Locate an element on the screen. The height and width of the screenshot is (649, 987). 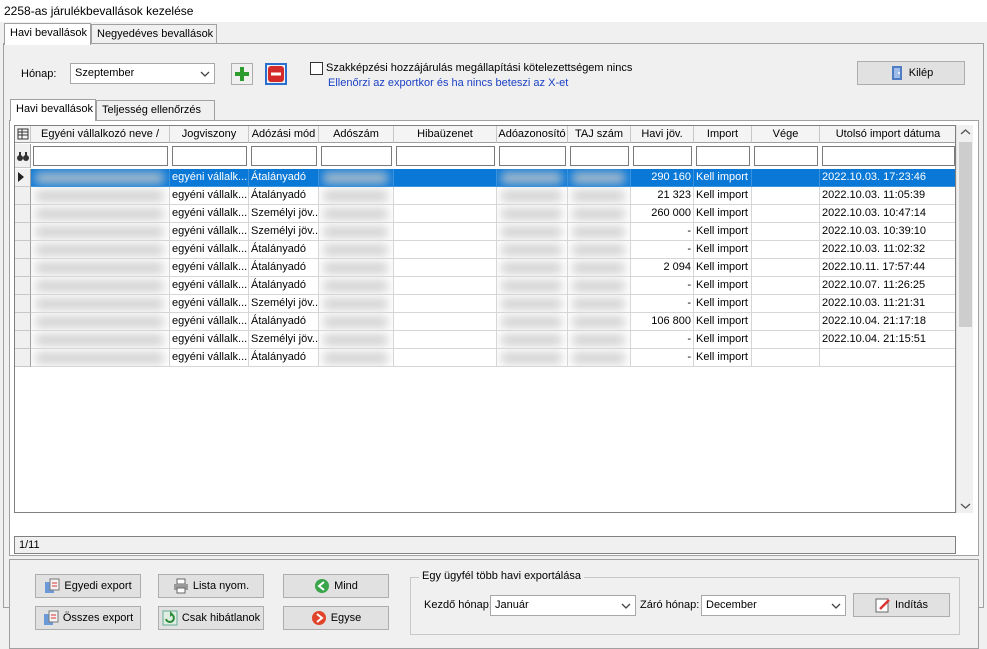
col-header-vege: Vége is located at coordinates (786, 134).